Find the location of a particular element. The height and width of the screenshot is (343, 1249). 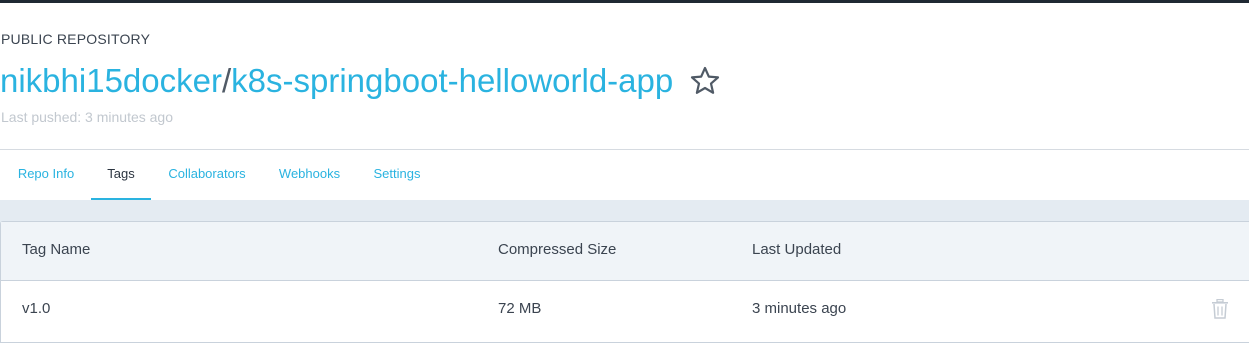

tab-settings: Settings is located at coordinates (397, 175).